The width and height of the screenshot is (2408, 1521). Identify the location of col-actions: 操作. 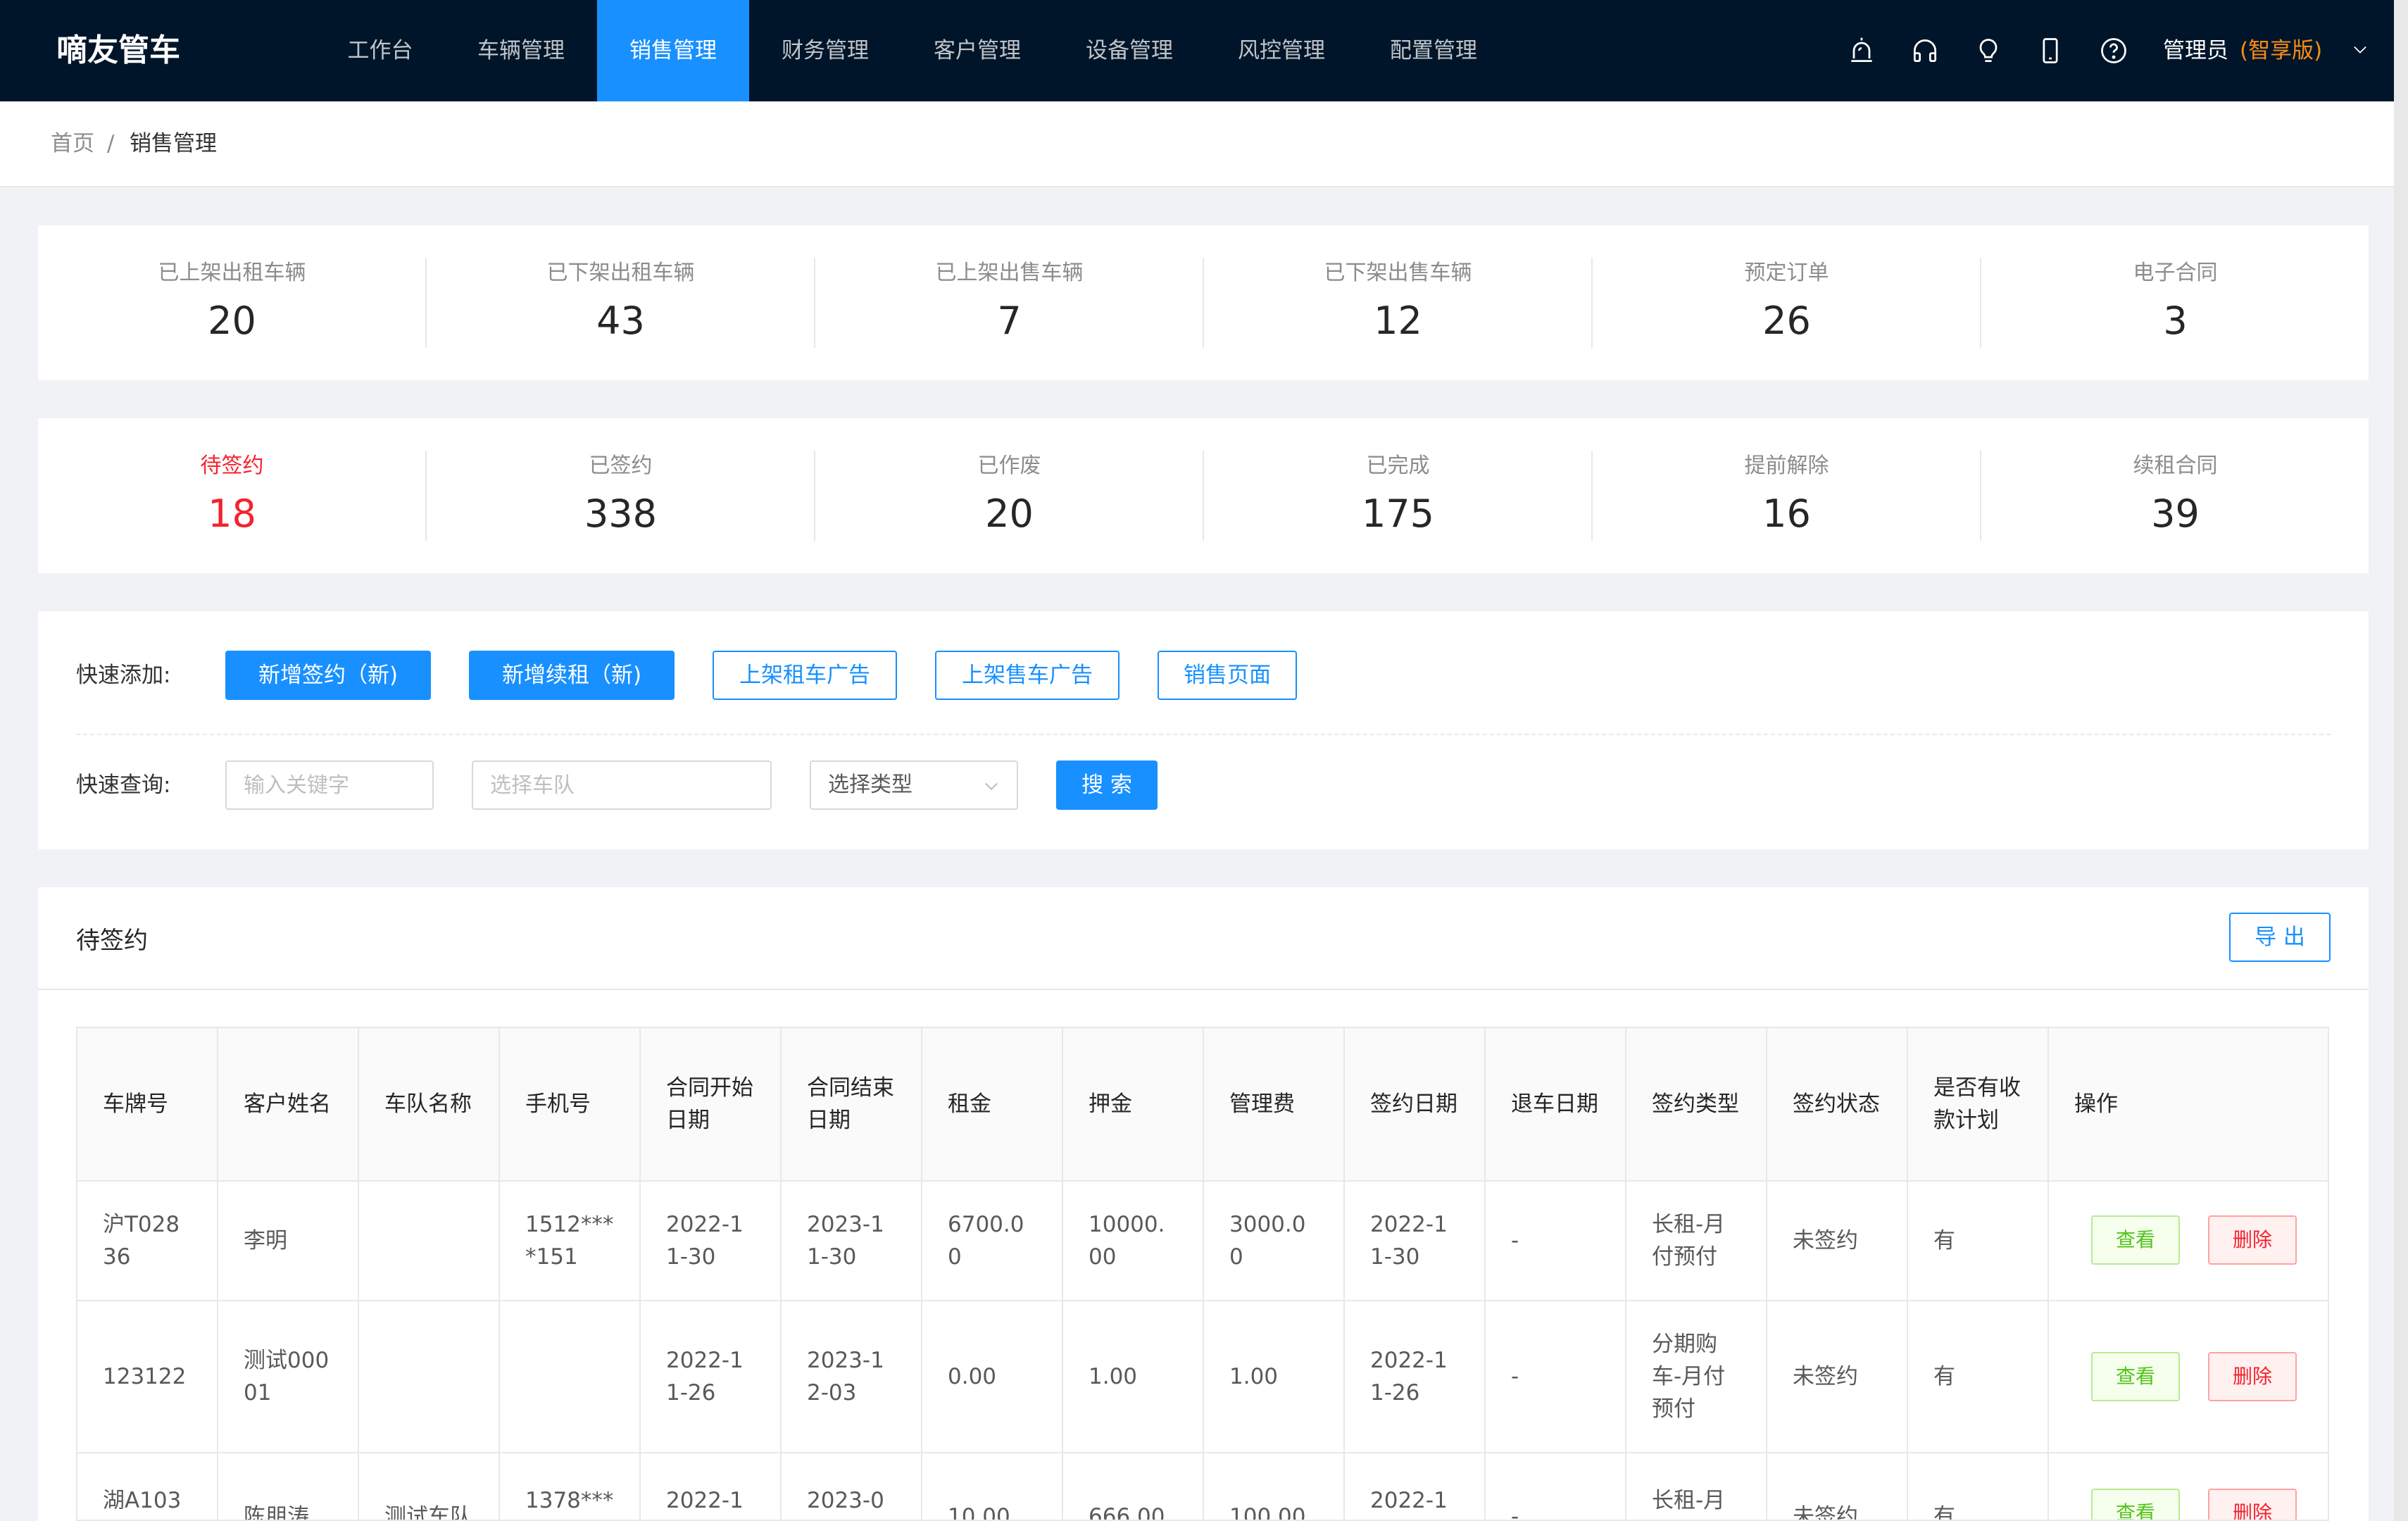
(2096, 1104).